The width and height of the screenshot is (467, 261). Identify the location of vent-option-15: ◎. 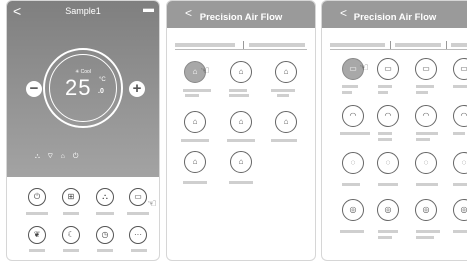
(426, 210).